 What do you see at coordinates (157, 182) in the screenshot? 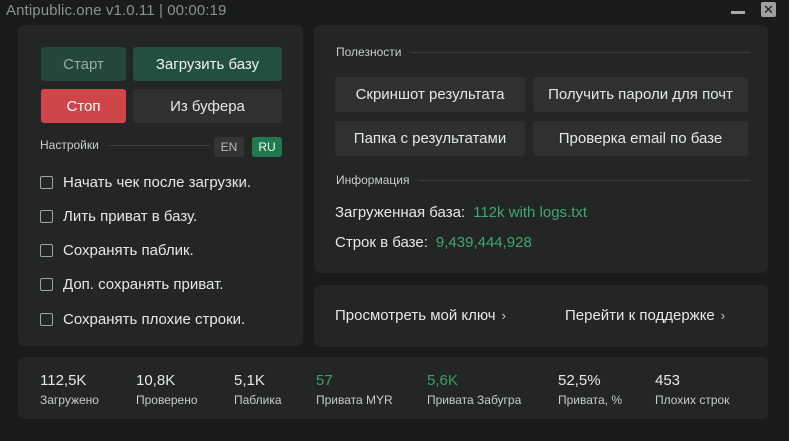
I see `checkbox-label: Начать чек после загрузки.` at bounding box center [157, 182].